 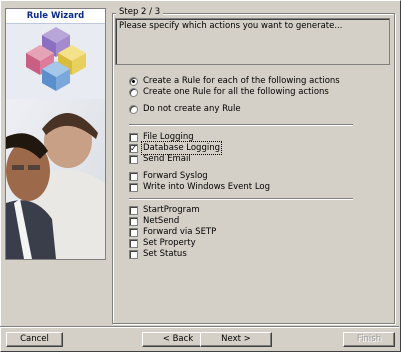 I want to click on checkbox-set-status: Set Status, so click(x=158, y=254).